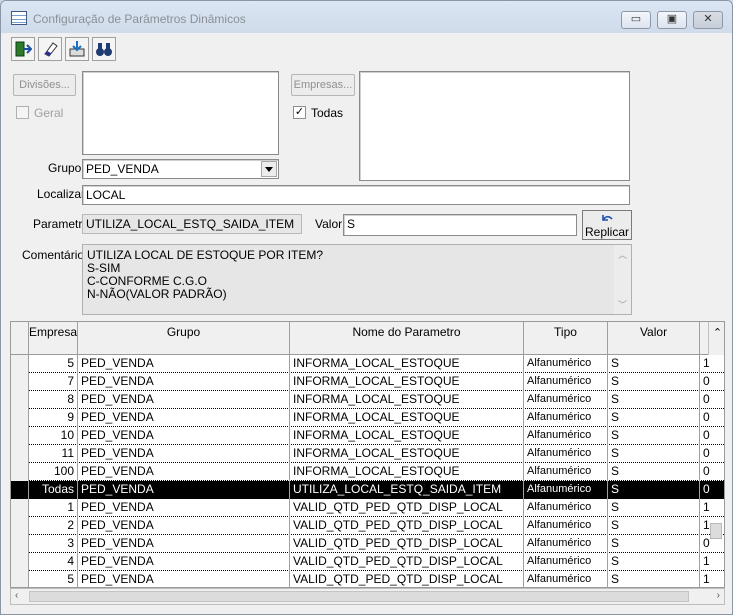 The height and width of the screenshot is (615, 733). Describe the element at coordinates (23, 49) in the screenshot. I see `exit-button` at that location.